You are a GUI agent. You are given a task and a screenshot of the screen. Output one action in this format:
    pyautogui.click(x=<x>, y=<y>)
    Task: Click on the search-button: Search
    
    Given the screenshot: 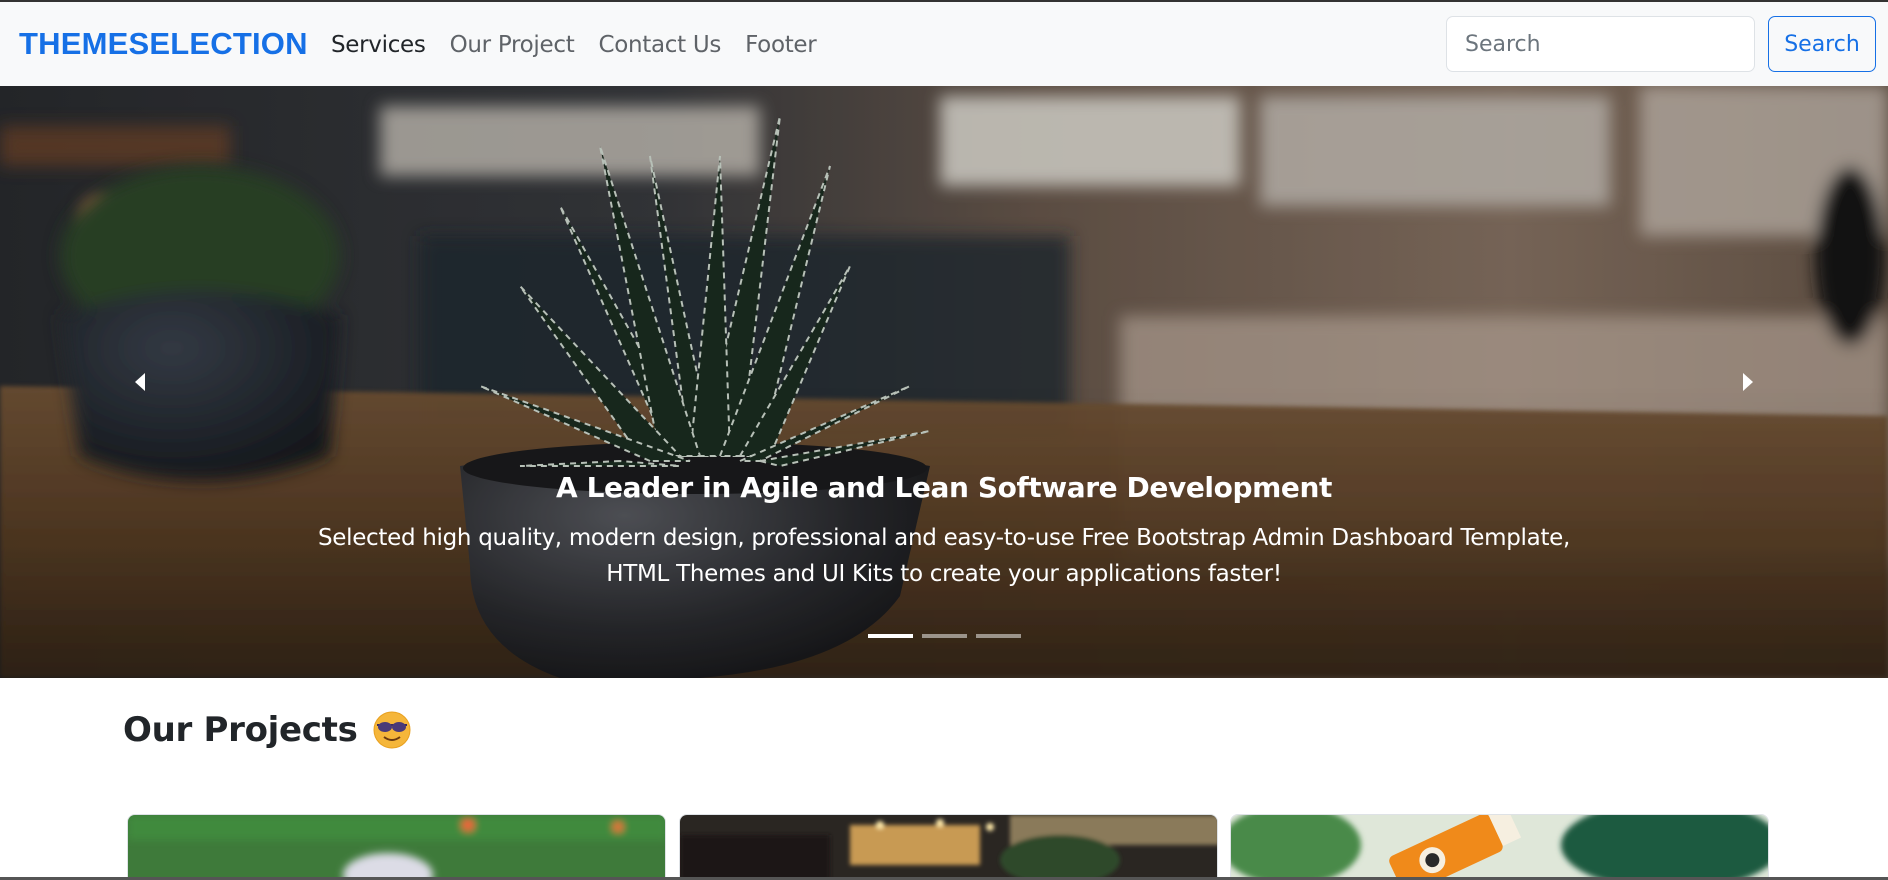 What is the action you would take?
    pyautogui.click(x=1822, y=44)
    